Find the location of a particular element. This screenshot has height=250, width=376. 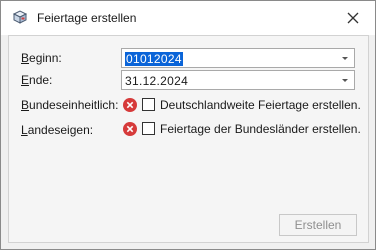

beginn-date-combo: 01012024 is located at coordinates (238, 58).